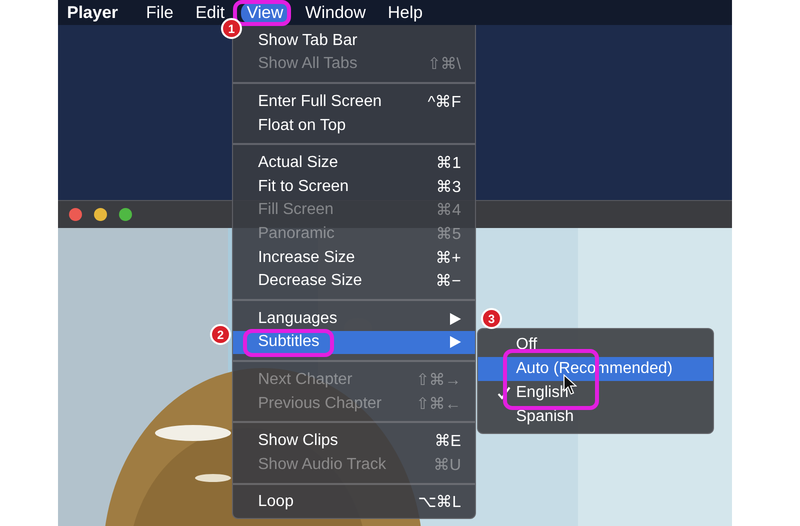 Image resolution: width=800 pixels, height=526 pixels. Describe the element at coordinates (354, 163) in the screenshot. I see `menu-item: Actual Size ⌘1` at that location.